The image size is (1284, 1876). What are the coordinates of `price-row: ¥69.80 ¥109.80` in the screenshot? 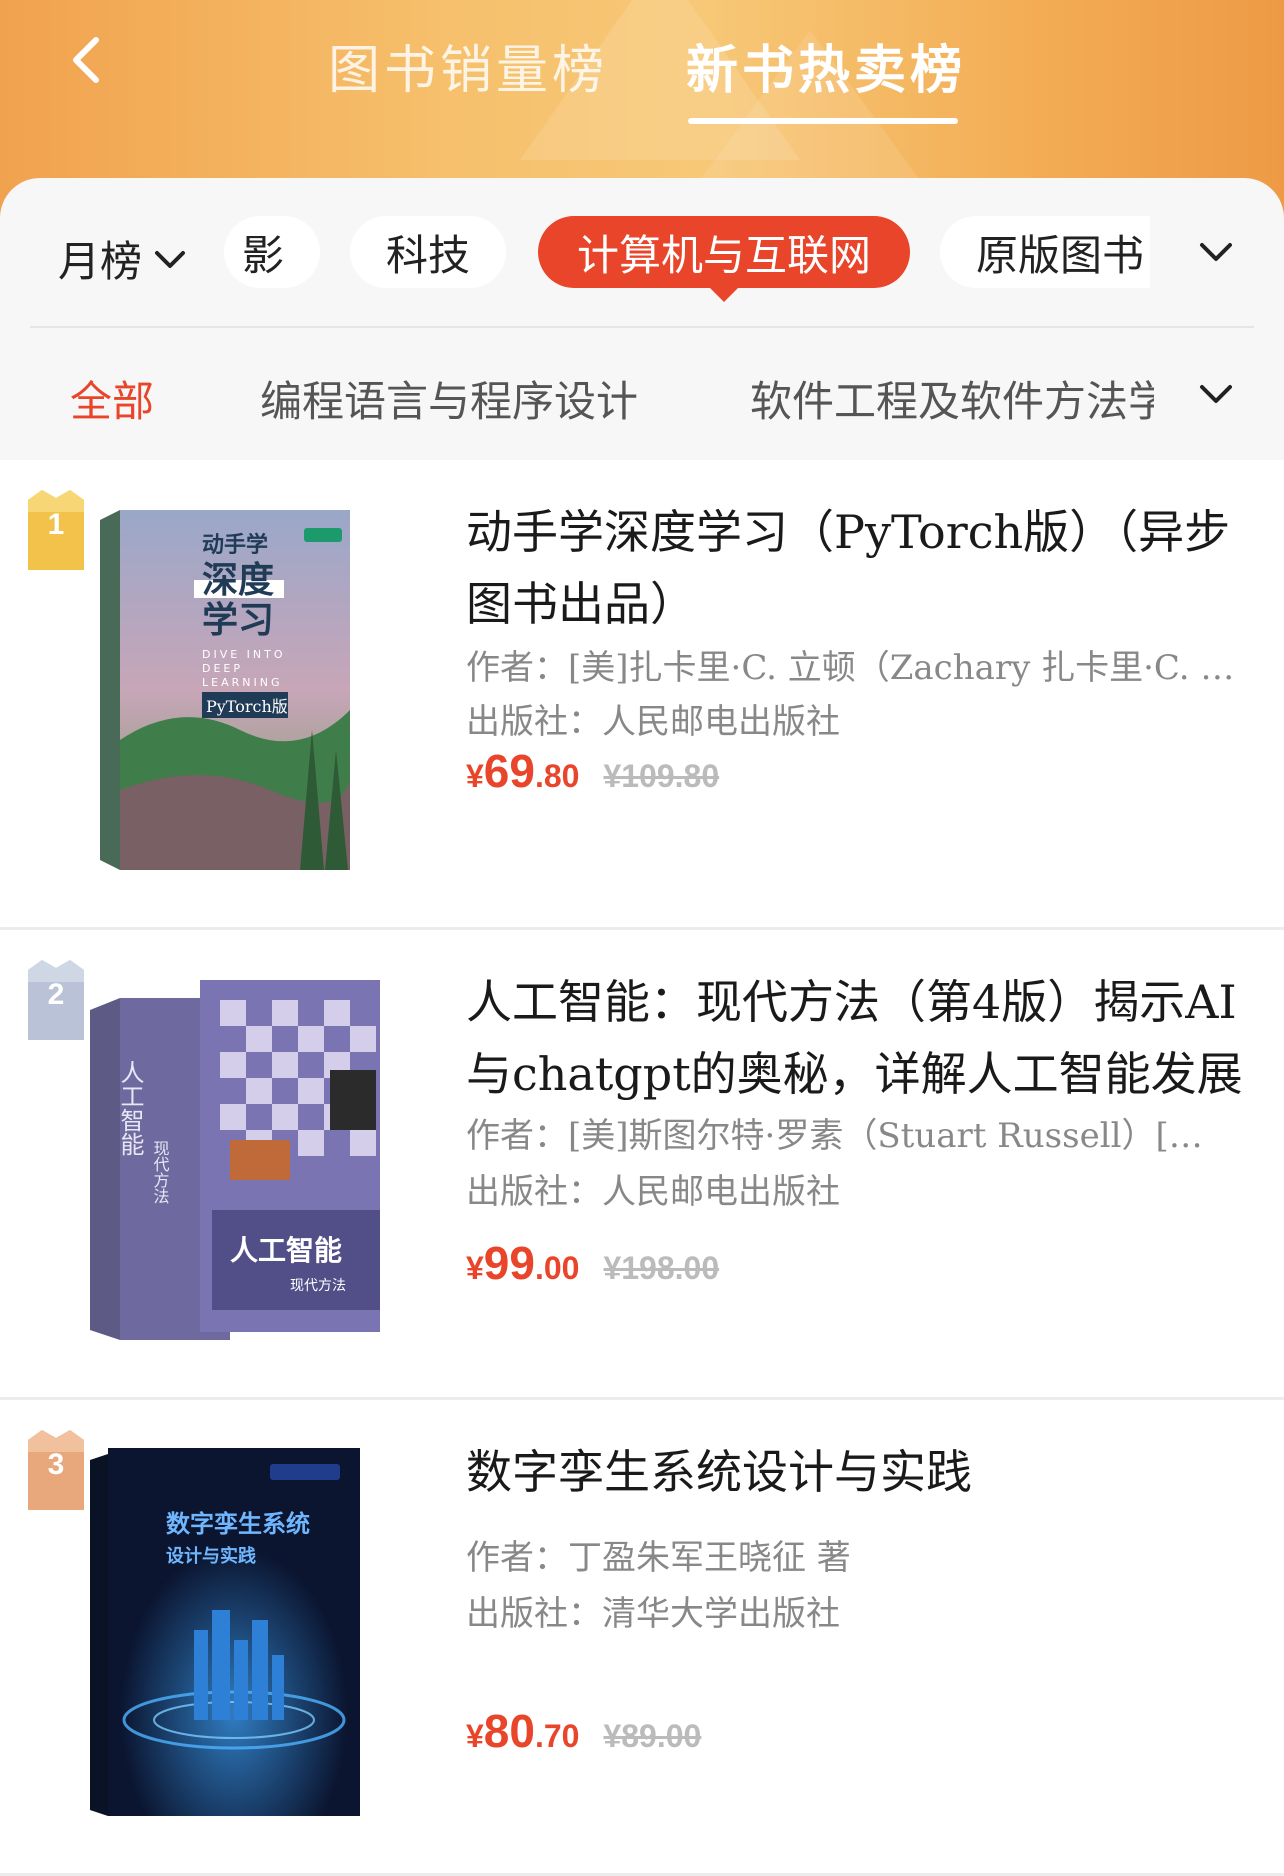 It's located at (592, 771).